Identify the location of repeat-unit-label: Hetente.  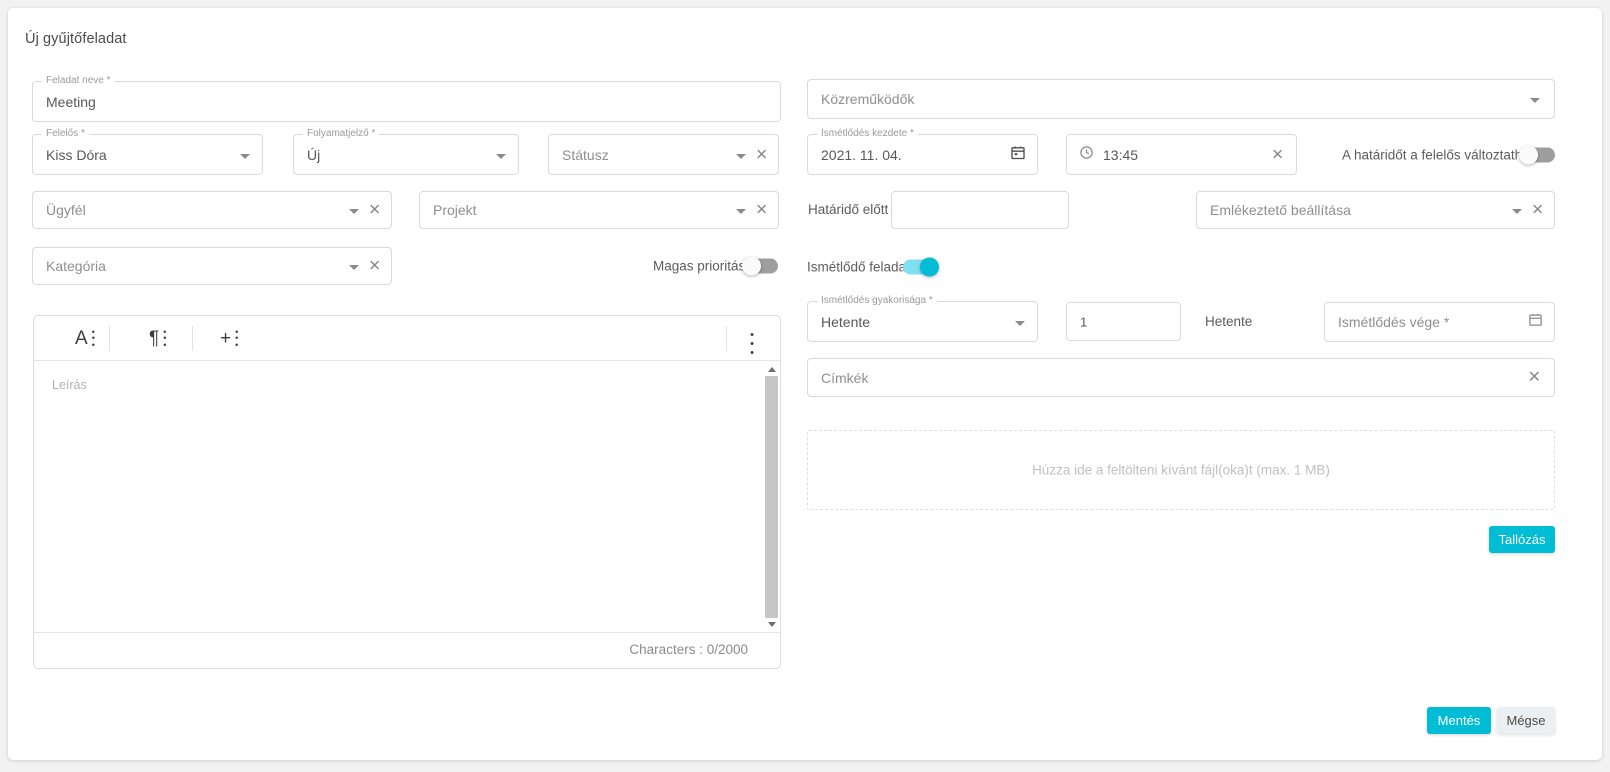
(1229, 321).